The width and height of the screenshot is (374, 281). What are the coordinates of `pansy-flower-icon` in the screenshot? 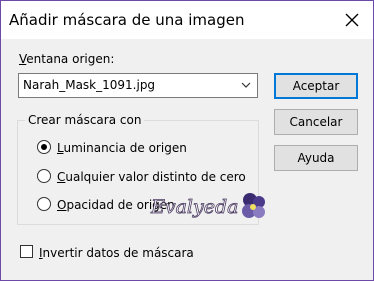 It's located at (253, 205).